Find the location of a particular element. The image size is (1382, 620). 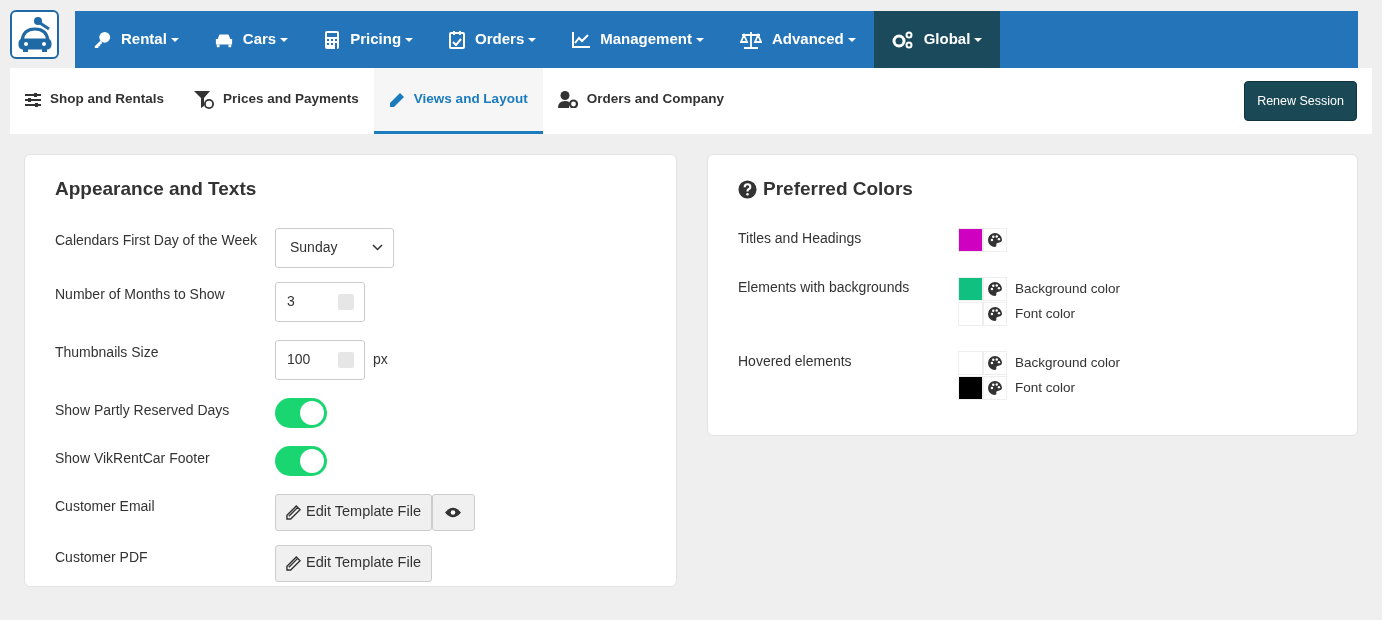

filter-coin-icon is located at coordinates (204, 99).